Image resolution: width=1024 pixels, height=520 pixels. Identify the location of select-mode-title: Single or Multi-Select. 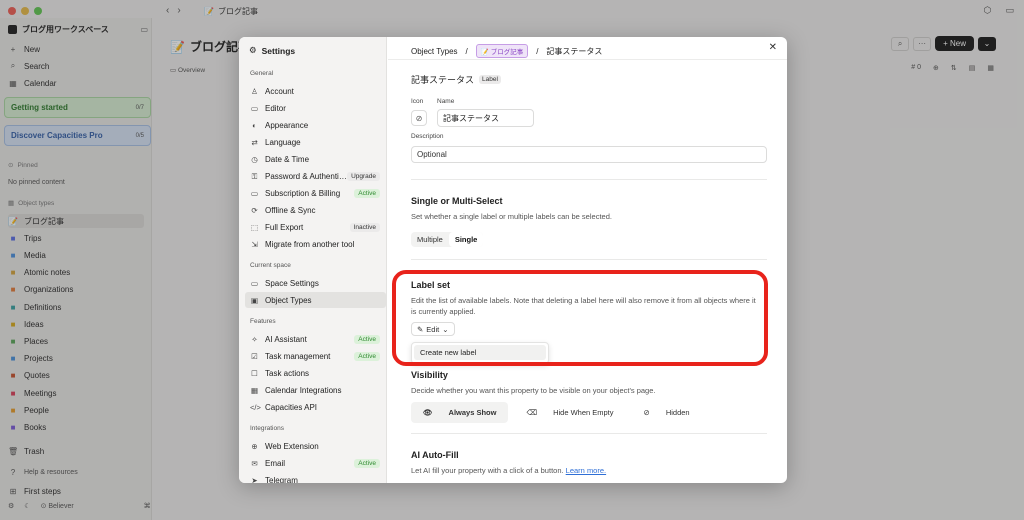
(457, 201).